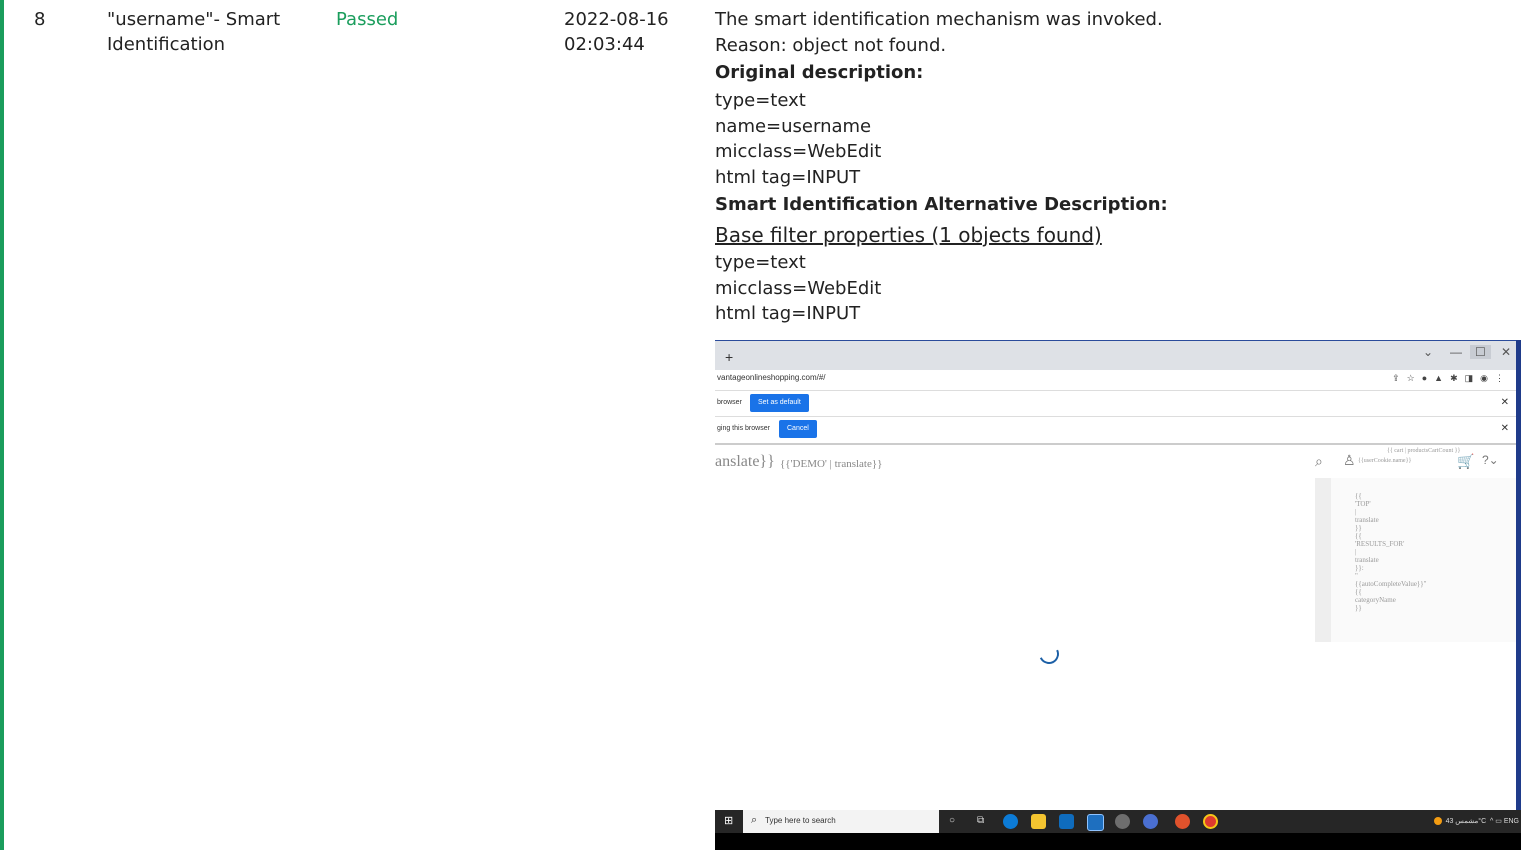 The image size is (1524, 850). What do you see at coordinates (1518, 575) in the screenshot?
I see `window-edge` at bounding box center [1518, 575].